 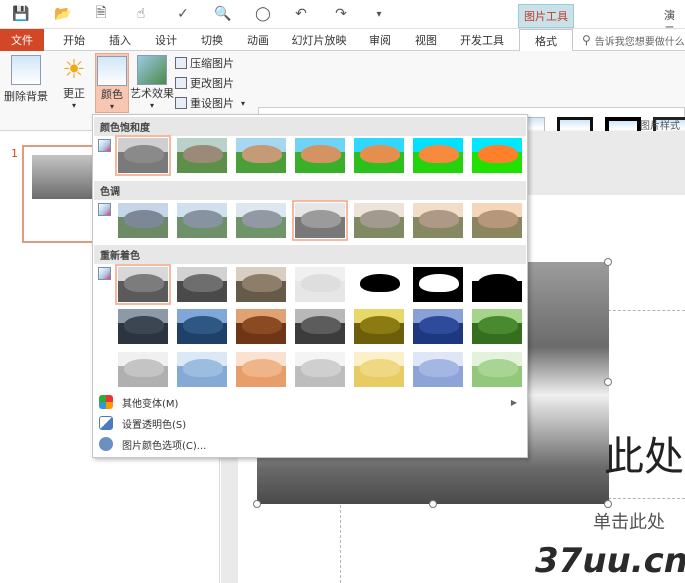 I want to click on color-button: 颜色 ▾, so click(x=112, y=83).